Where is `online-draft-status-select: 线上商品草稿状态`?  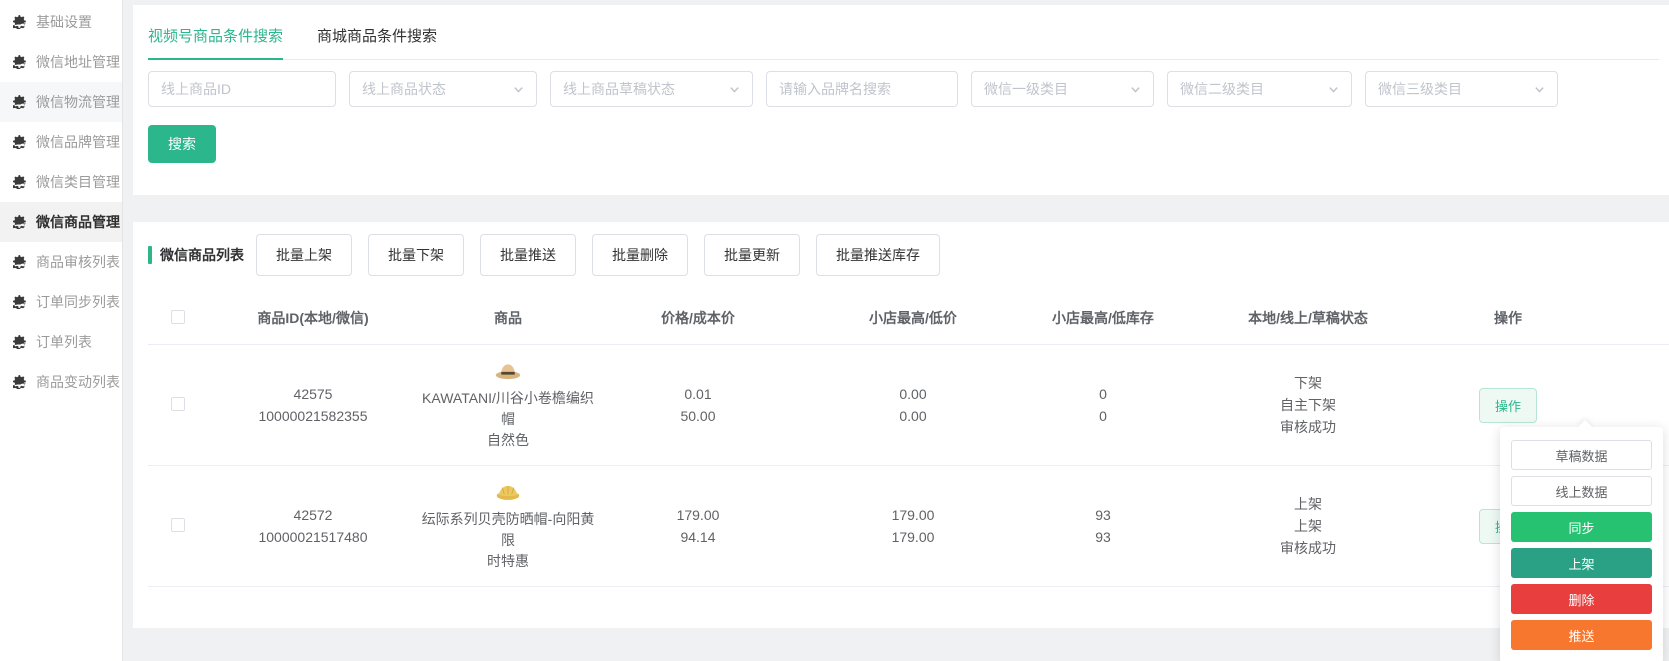
online-draft-status-select: 线上商品草稿状态 is located at coordinates (651, 89).